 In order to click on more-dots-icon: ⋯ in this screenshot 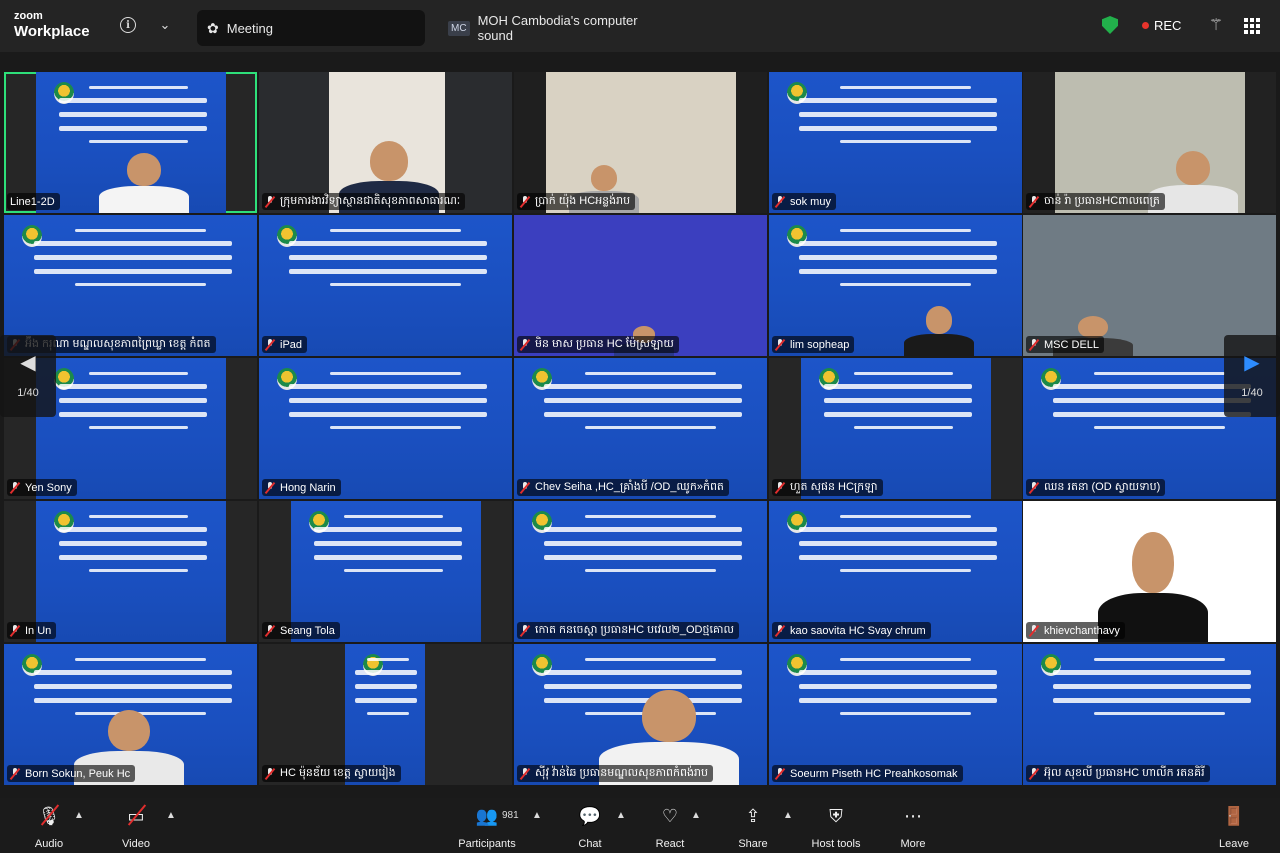, I will do `click(913, 815)`.